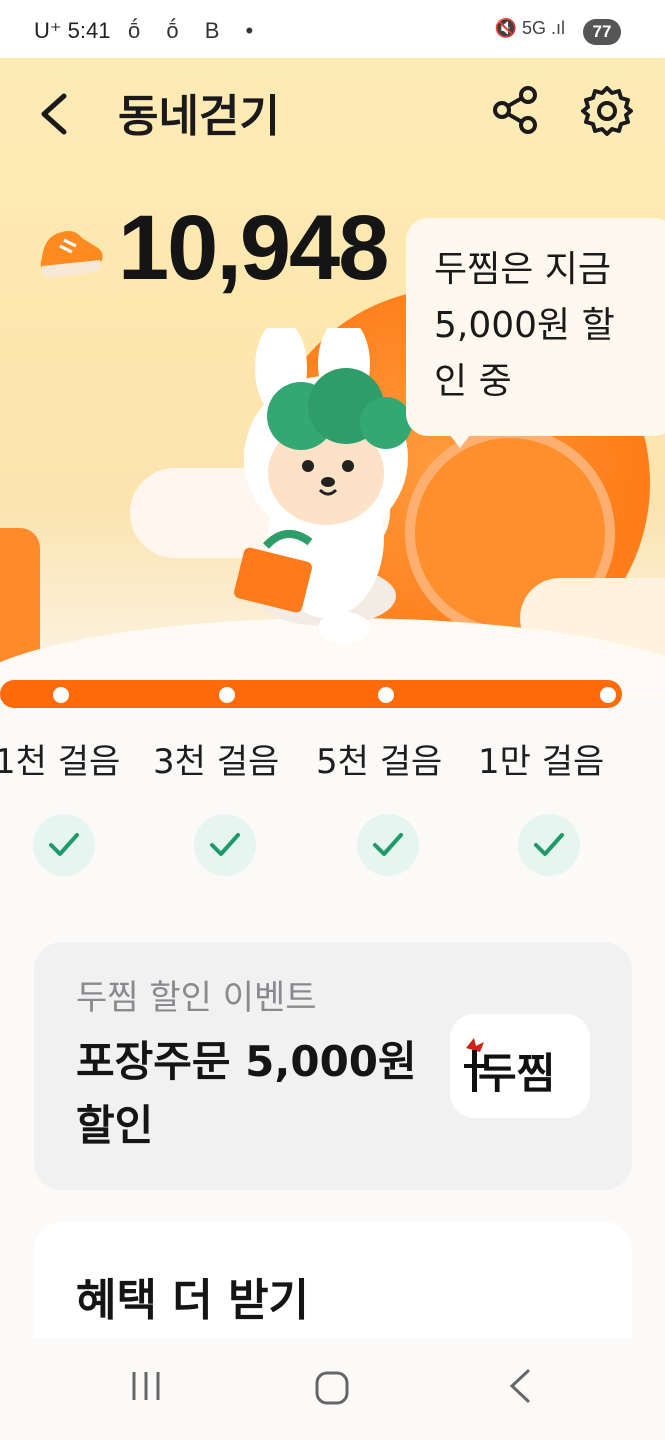  What do you see at coordinates (323, 486) in the screenshot?
I see `rabbit-mascot-icon` at bounding box center [323, 486].